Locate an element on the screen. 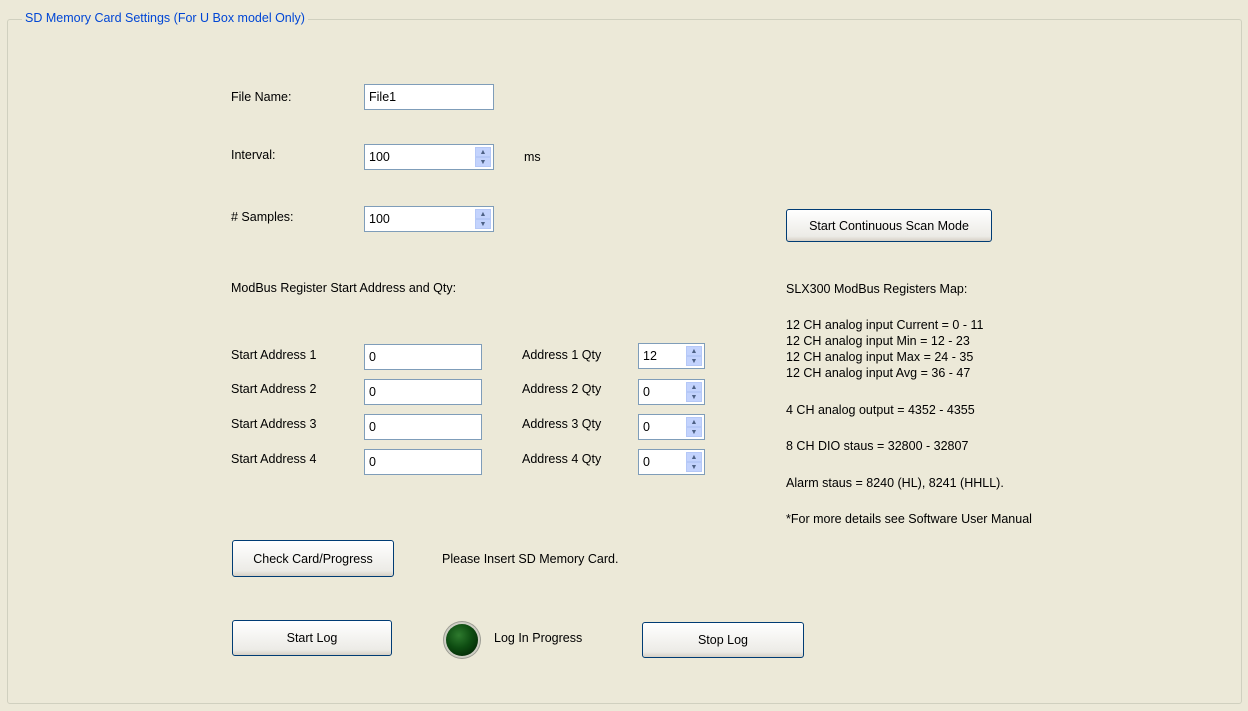 This screenshot has height=711, width=1248. samples-spinner: 100 ▲ ▼ is located at coordinates (429, 219).